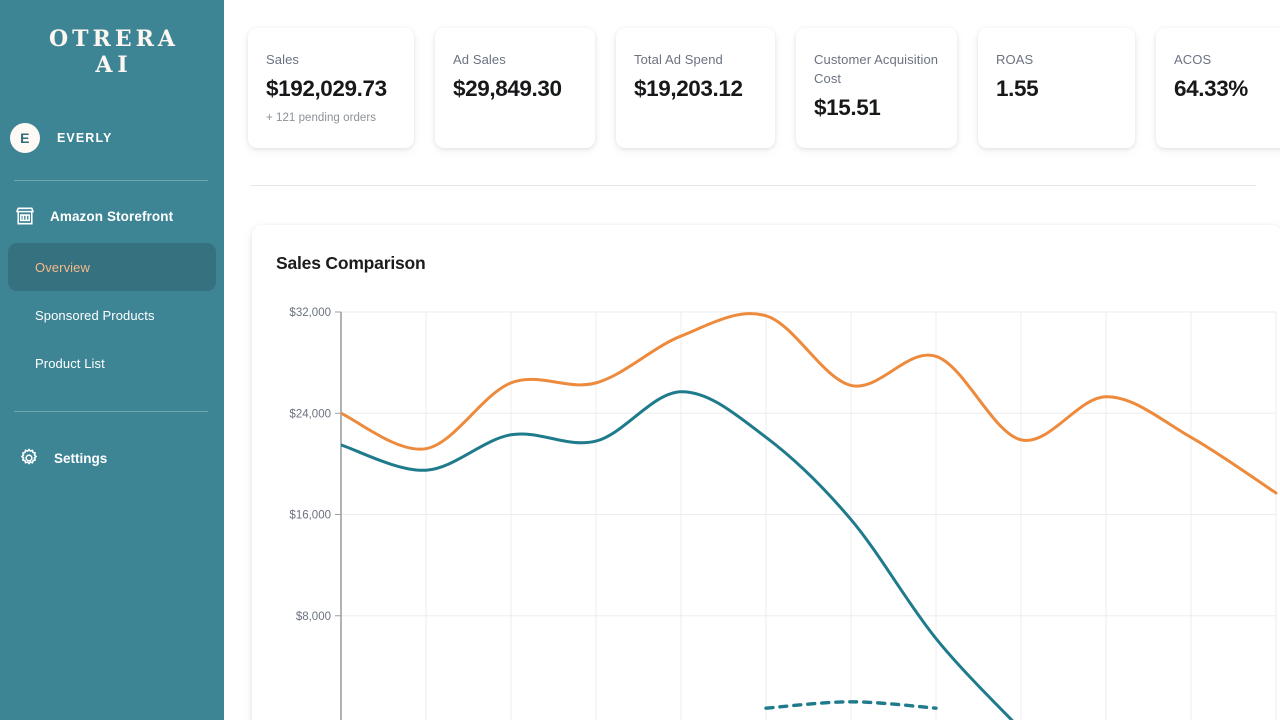 This screenshot has height=720, width=1280. I want to click on kpi-card-roas: ROAS 1.55, so click(1056, 88).